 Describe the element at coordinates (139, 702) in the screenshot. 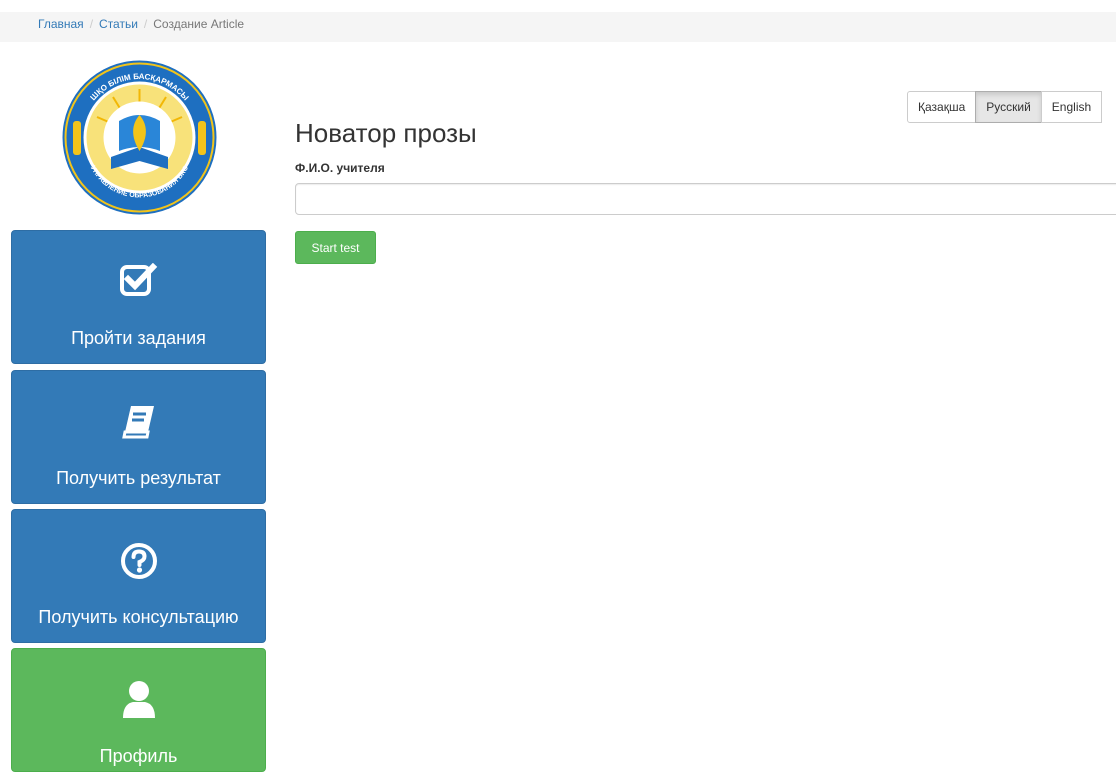

I see `user-icon` at that location.